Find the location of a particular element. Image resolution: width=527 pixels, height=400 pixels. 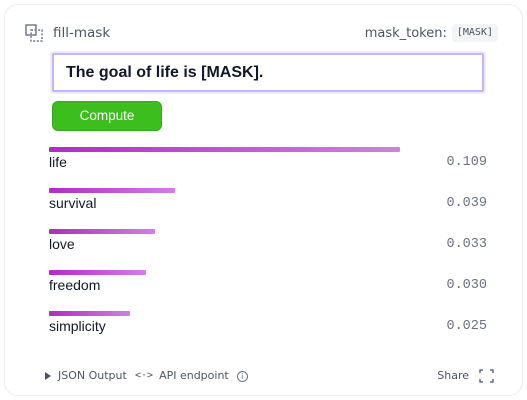

json-output-label: JSON Output is located at coordinates (92, 375).